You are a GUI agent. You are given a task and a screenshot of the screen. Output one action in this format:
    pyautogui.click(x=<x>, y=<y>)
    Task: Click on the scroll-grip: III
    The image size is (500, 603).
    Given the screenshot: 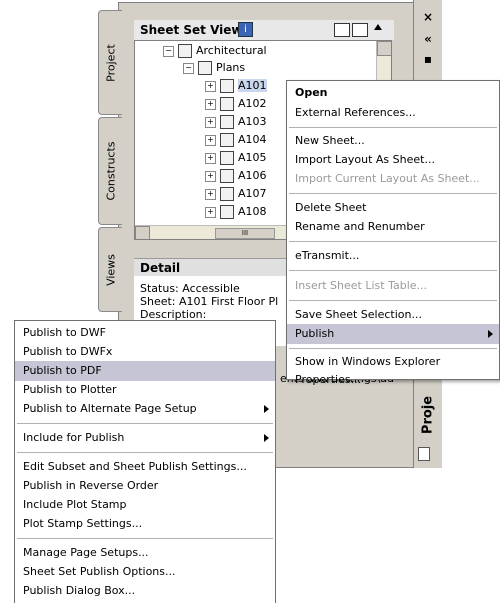 What is the action you would take?
    pyautogui.click(x=245, y=233)
    